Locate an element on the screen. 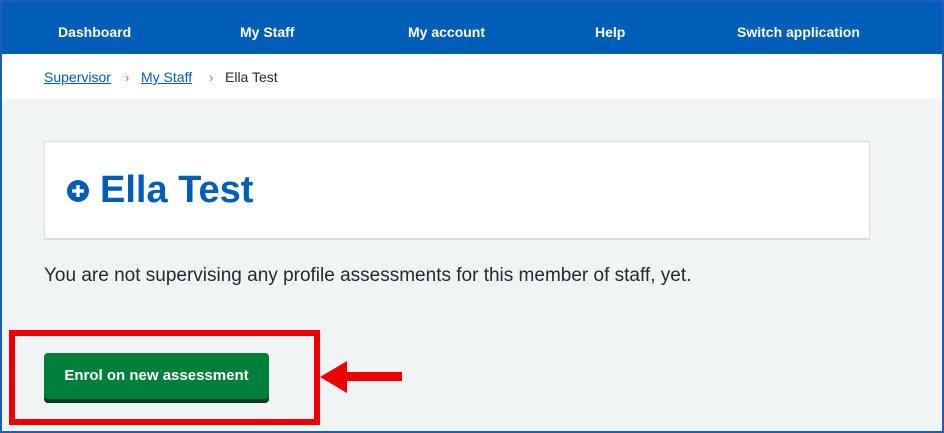  breadcrumb-current: Ella Test is located at coordinates (251, 77).